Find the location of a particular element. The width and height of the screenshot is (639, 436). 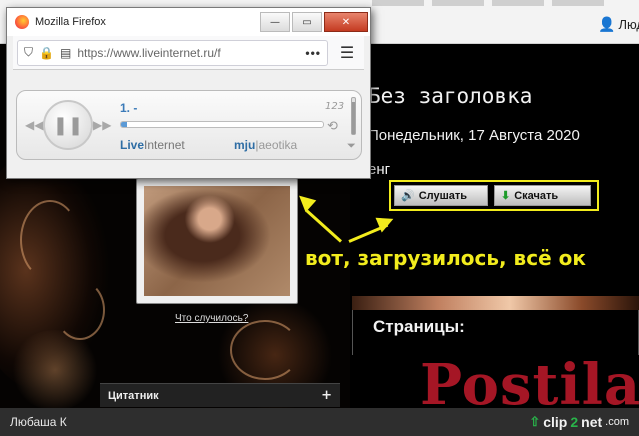

previous-track-icon: ◀◀ is located at coordinates (34, 125).